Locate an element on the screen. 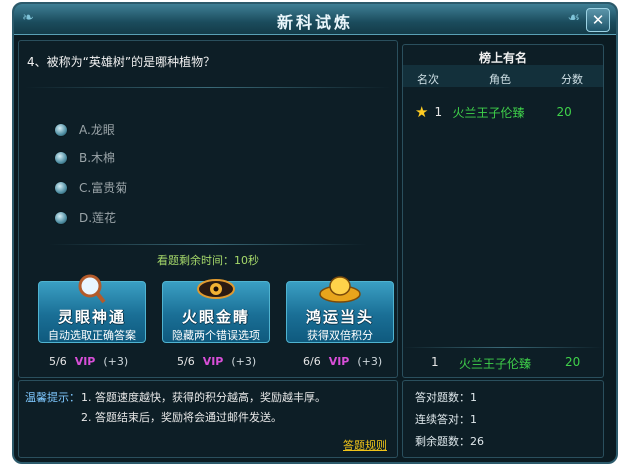 The width and height of the screenshot is (624, 469). close-button: ✕ is located at coordinates (598, 20).